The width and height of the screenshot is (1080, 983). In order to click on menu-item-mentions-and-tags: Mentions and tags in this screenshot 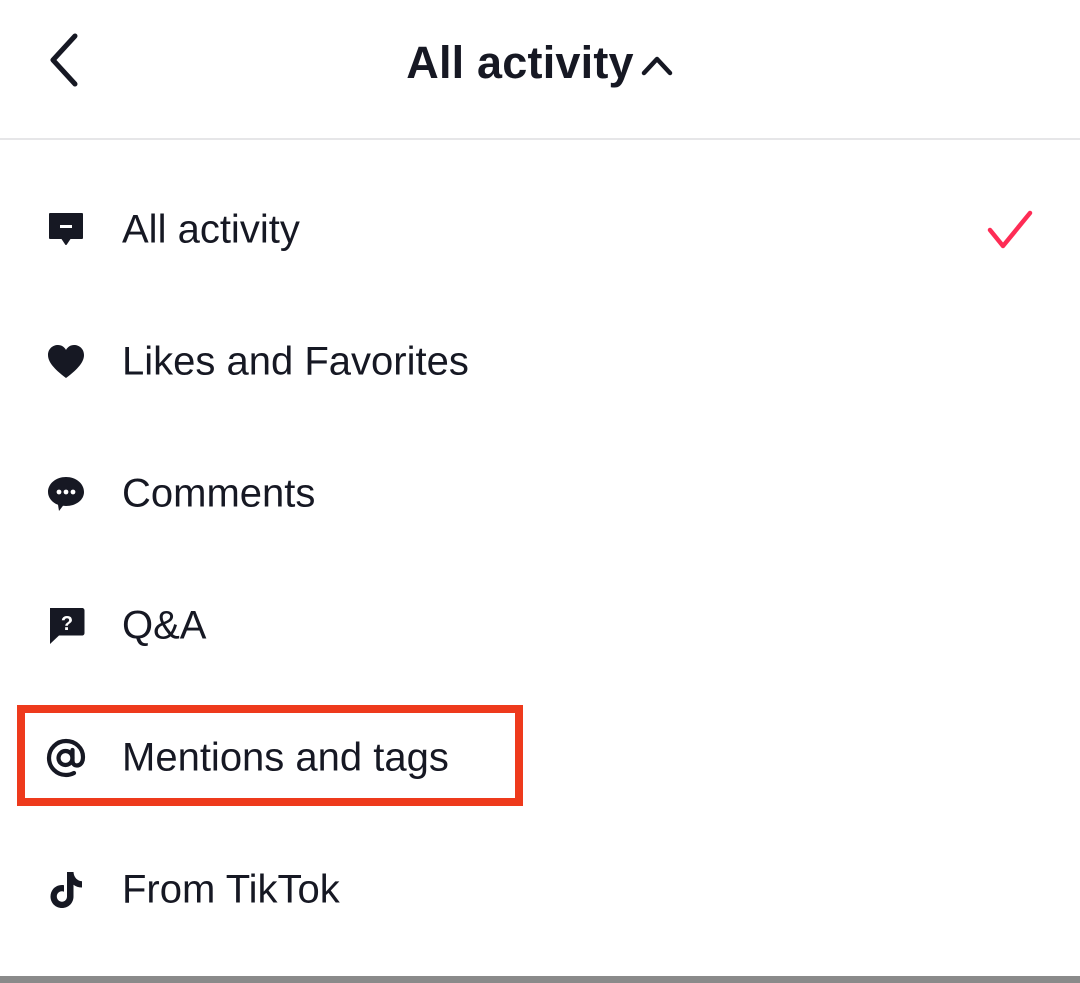, I will do `click(540, 758)`.